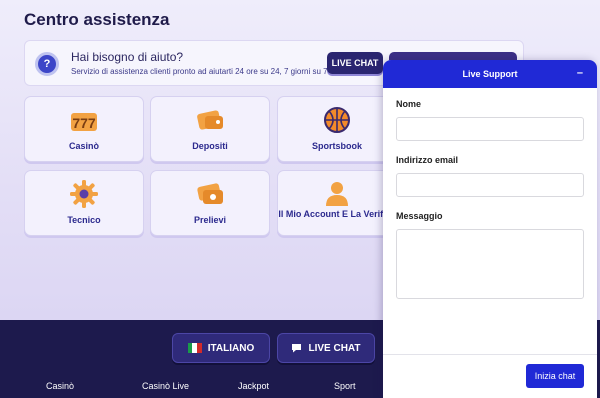 This screenshot has height=398, width=600. Describe the element at coordinates (337, 194) in the screenshot. I see `user-icon` at that location.